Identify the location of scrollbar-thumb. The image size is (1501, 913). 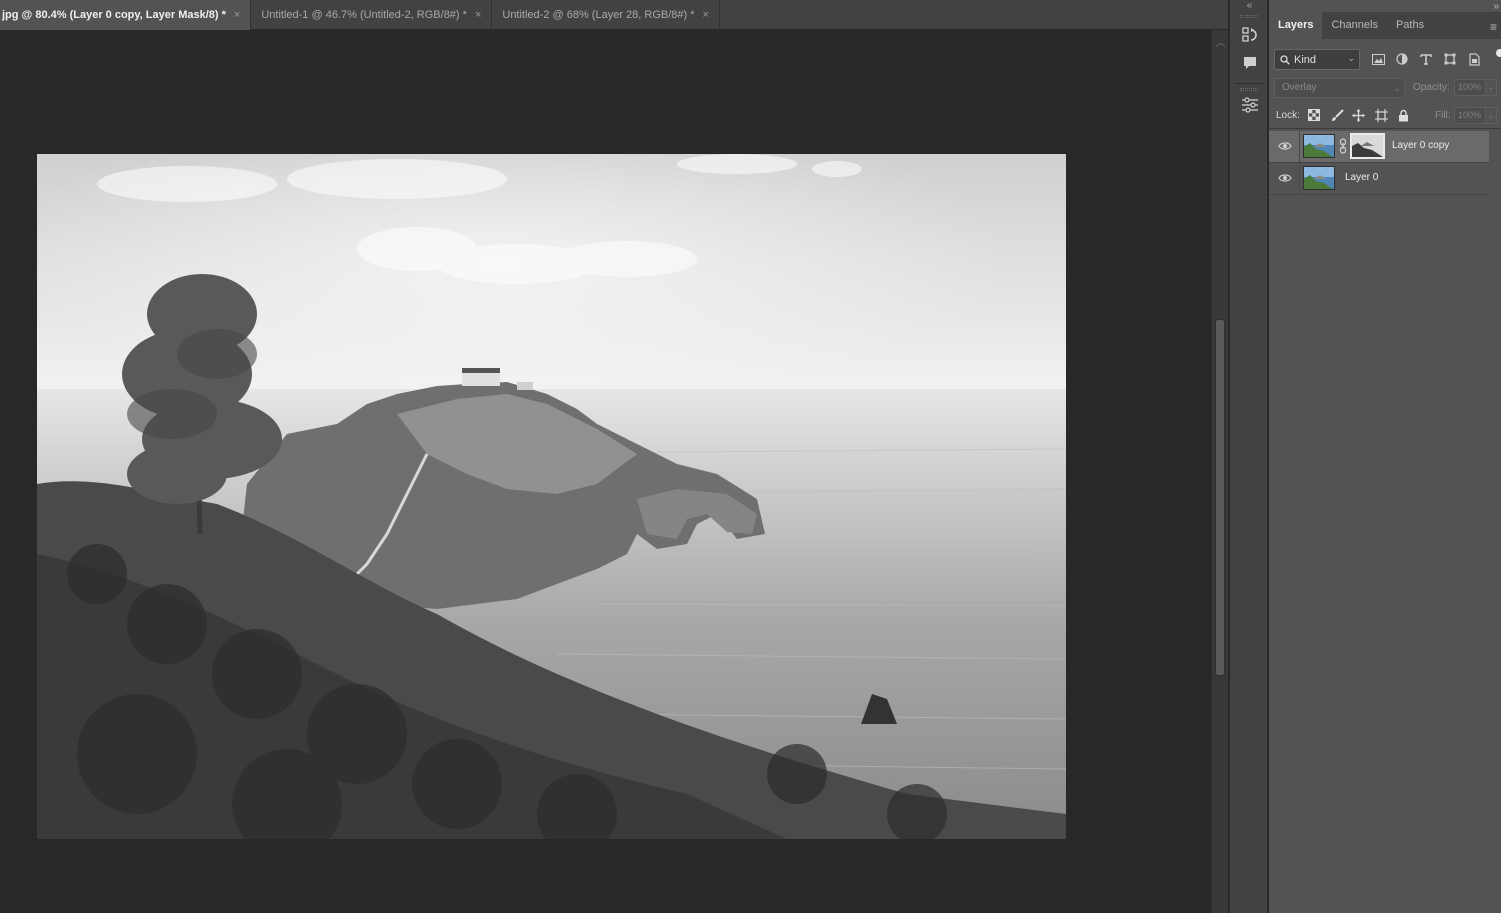
(1220, 497).